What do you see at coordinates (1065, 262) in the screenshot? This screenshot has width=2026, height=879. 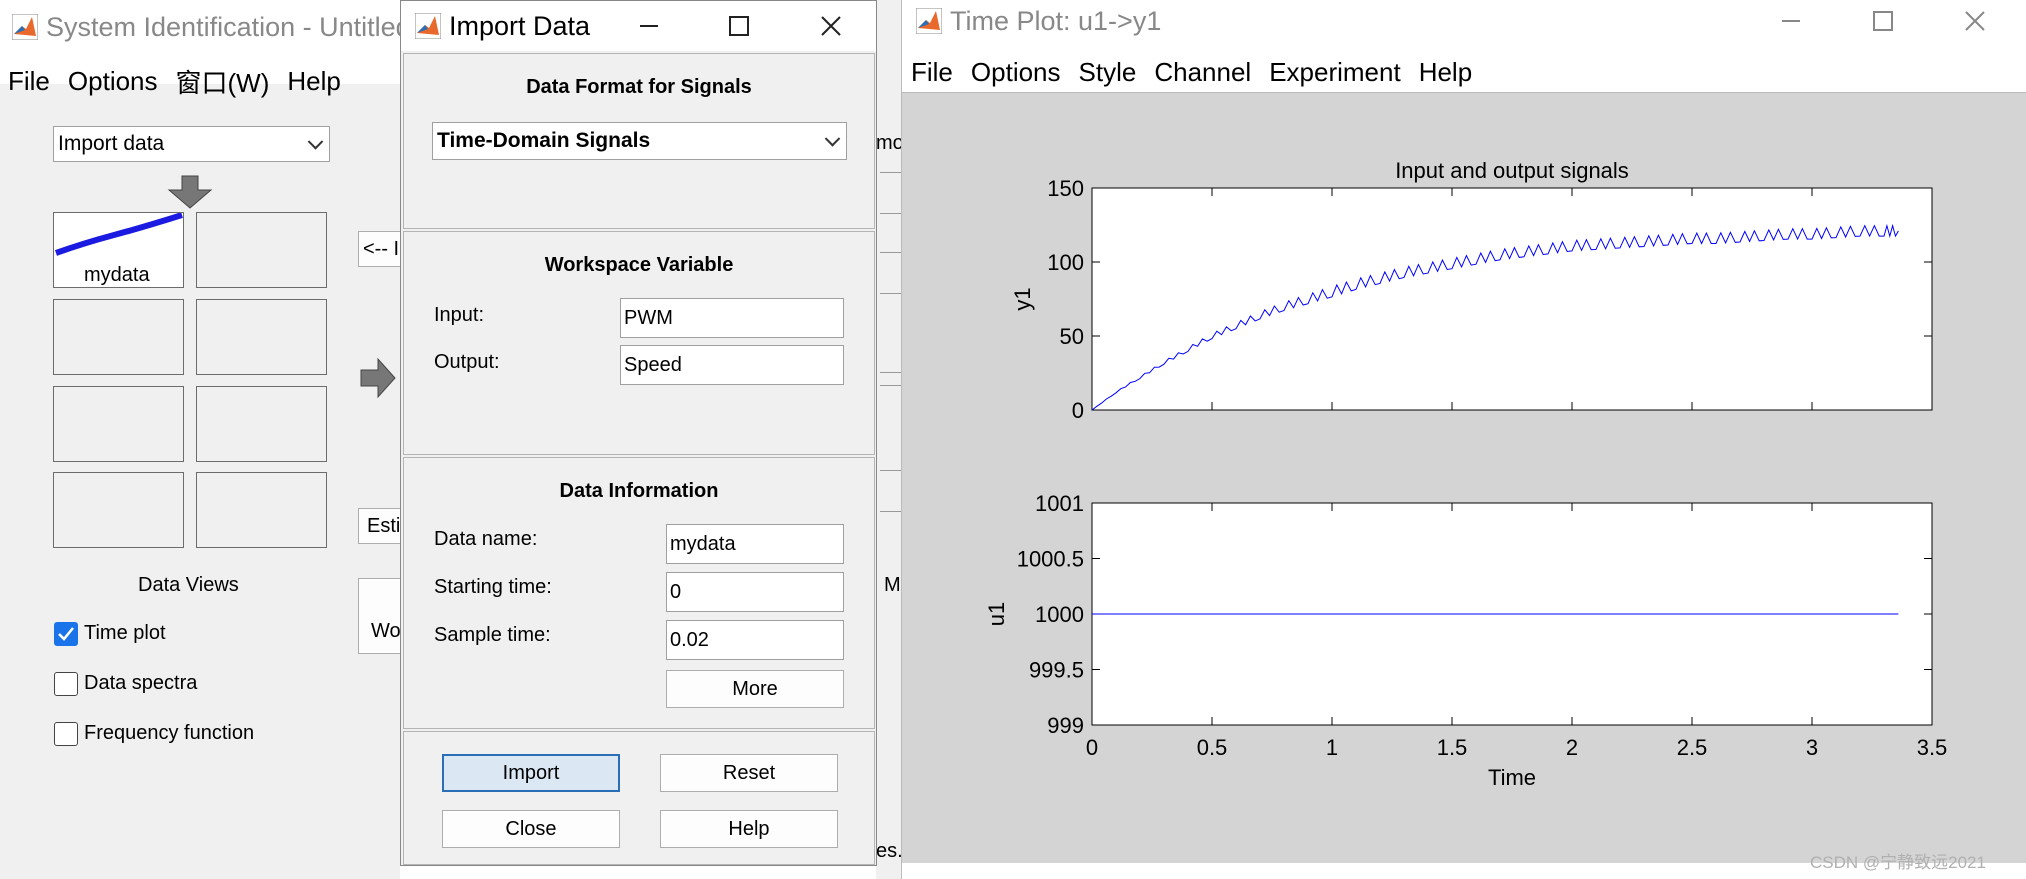 I see `y-tick-label: 100` at bounding box center [1065, 262].